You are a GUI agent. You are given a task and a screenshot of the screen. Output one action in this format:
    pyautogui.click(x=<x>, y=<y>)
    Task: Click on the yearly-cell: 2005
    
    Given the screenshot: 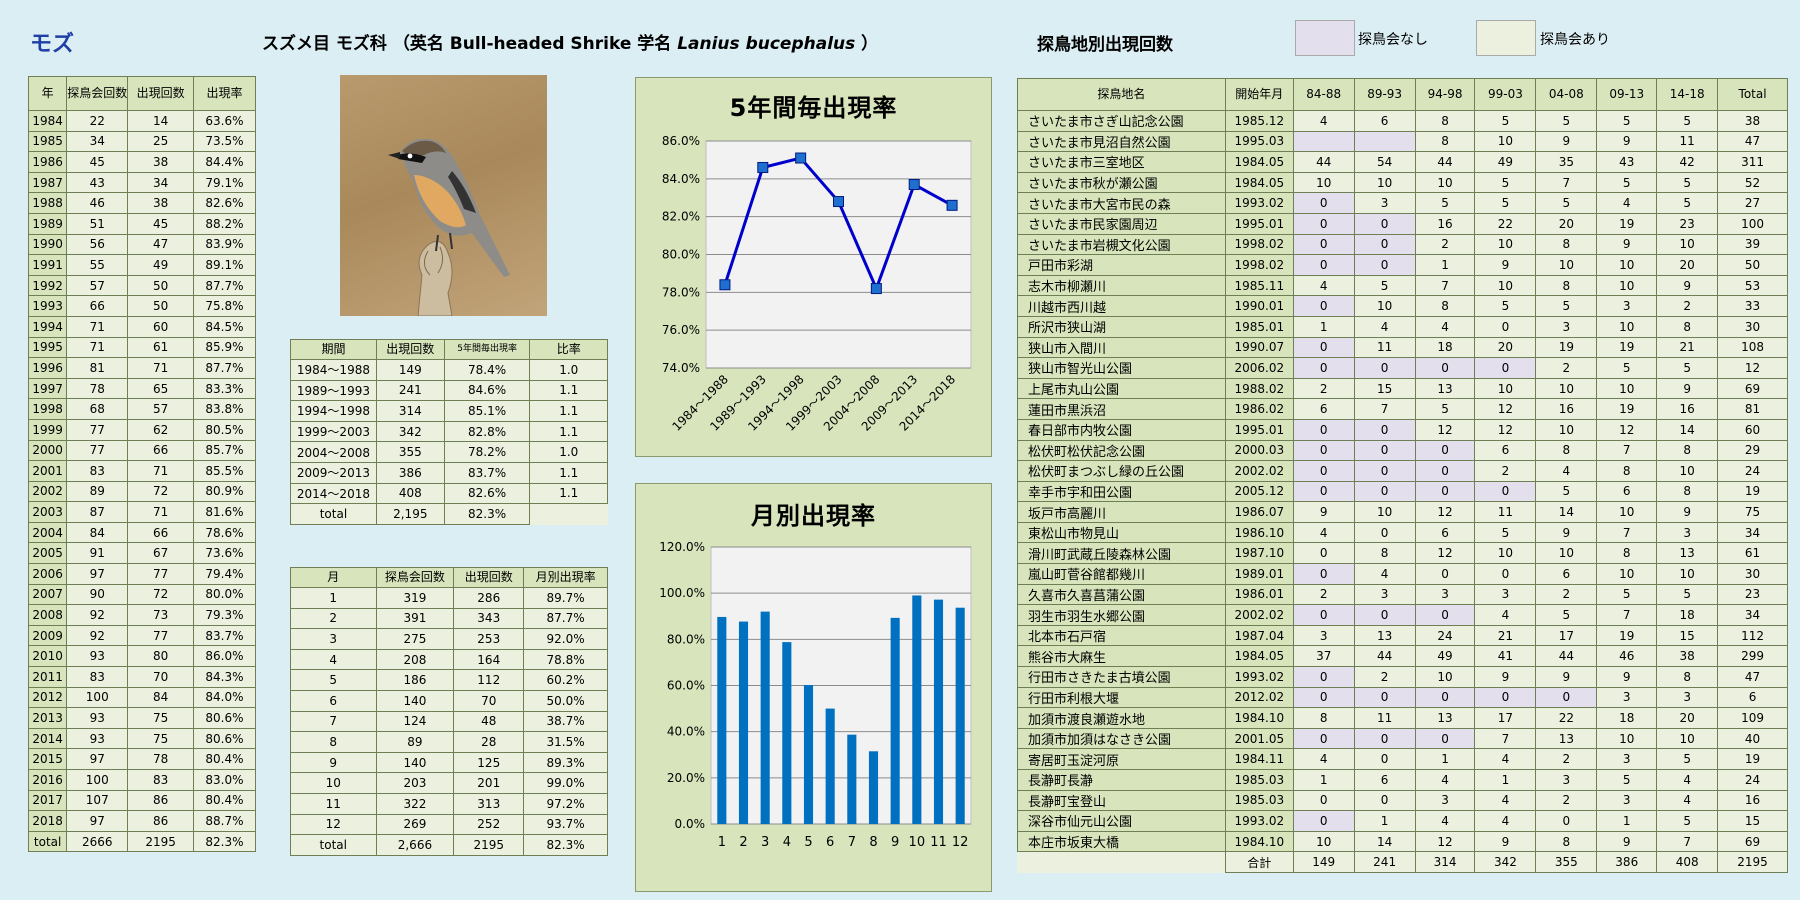 What is the action you would take?
    pyautogui.click(x=47, y=553)
    